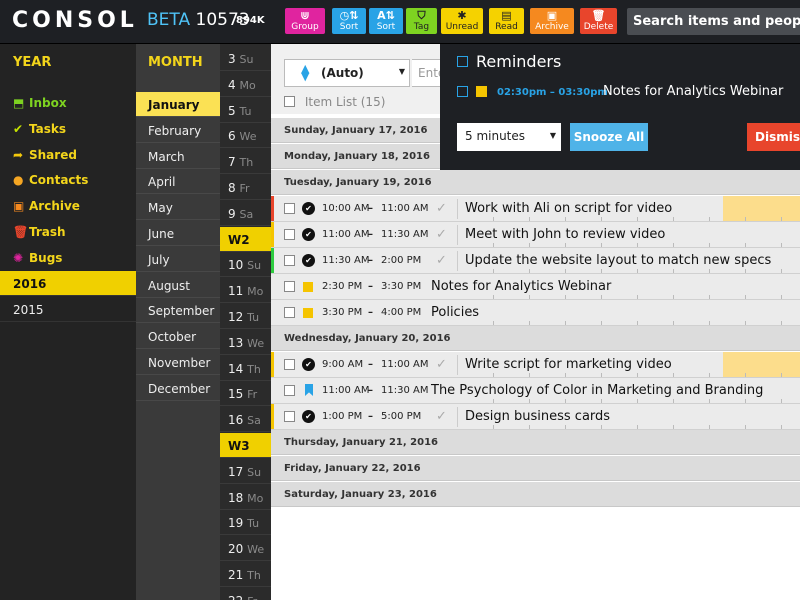  Describe the element at coordinates (462, 61) in the screenshot. I see `reminders-checkbox` at that location.